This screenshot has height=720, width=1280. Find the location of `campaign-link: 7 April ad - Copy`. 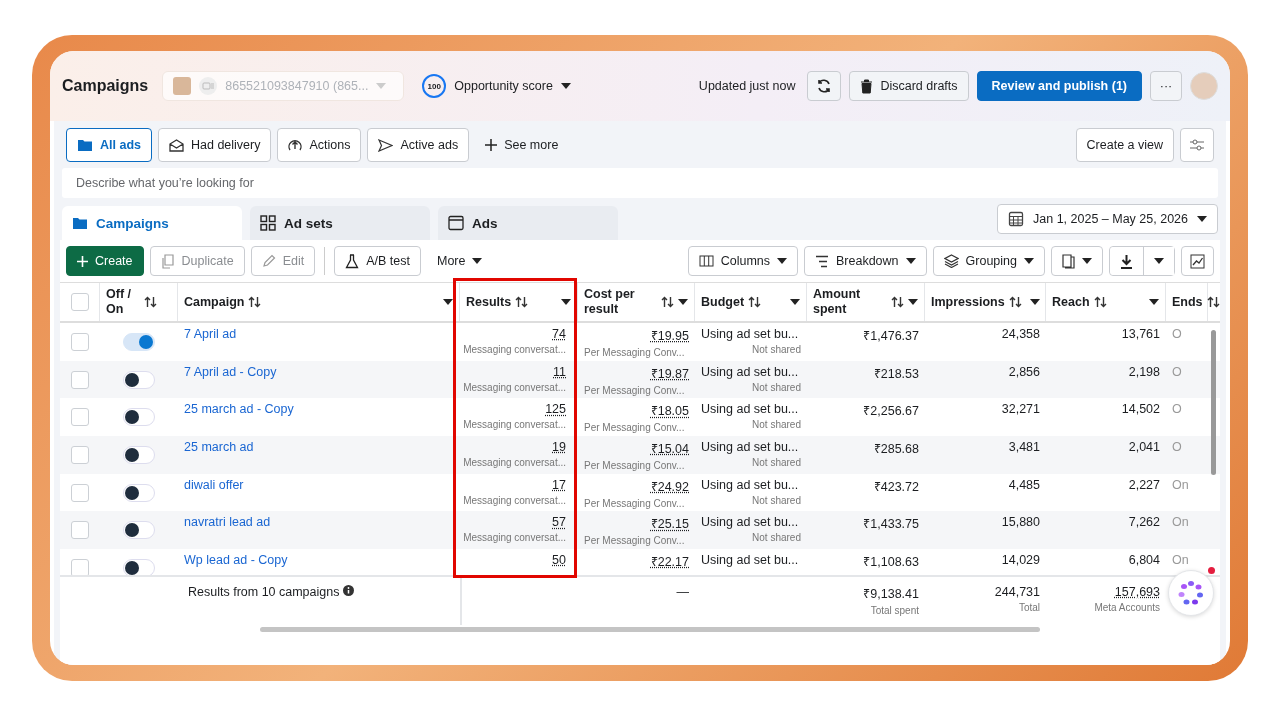

campaign-link: 7 April ad - Copy is located at coordinates (319, 371).